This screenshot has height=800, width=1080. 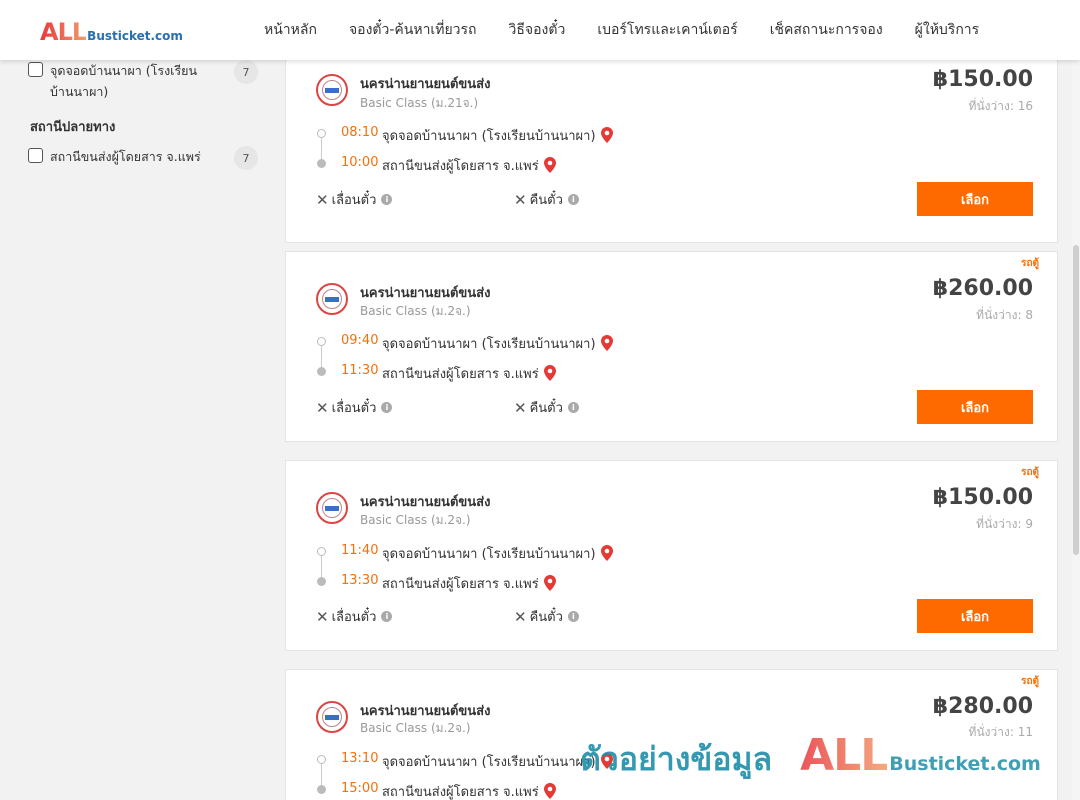 What do you see at coordinates (1076, 400) in the screenshot?
I see `scrollbar-thumb` at bounding box center [1076, 400].